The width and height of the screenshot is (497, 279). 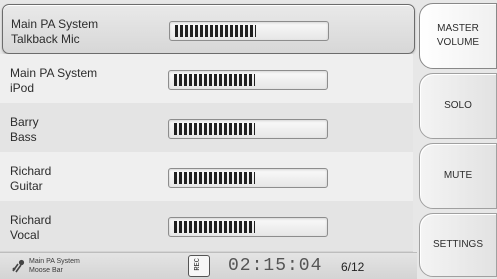 I want to click on venue-name-line2: Moose Bar, so click(x=46, y=270).